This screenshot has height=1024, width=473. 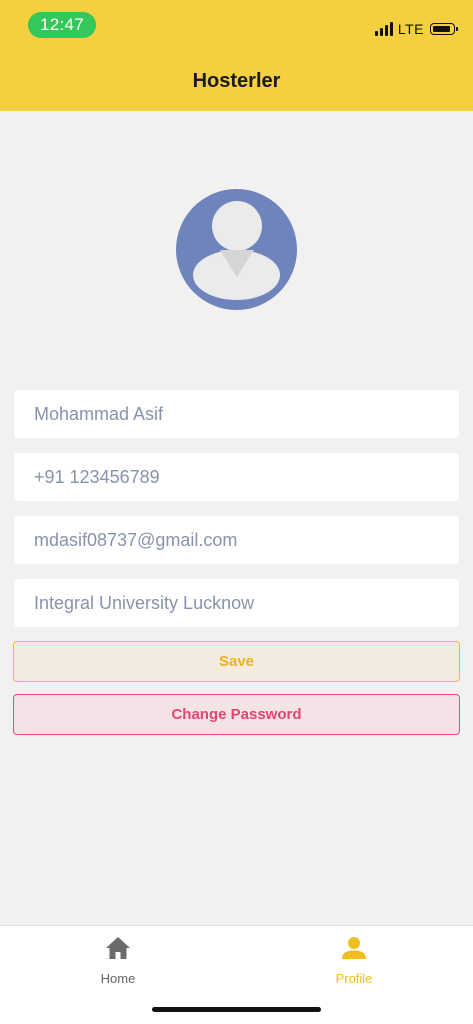 What do you see at coordinates (236, 414) in the screenshot?
I see `name-field: Mohammad Asif` at bounding box center [236, 414].